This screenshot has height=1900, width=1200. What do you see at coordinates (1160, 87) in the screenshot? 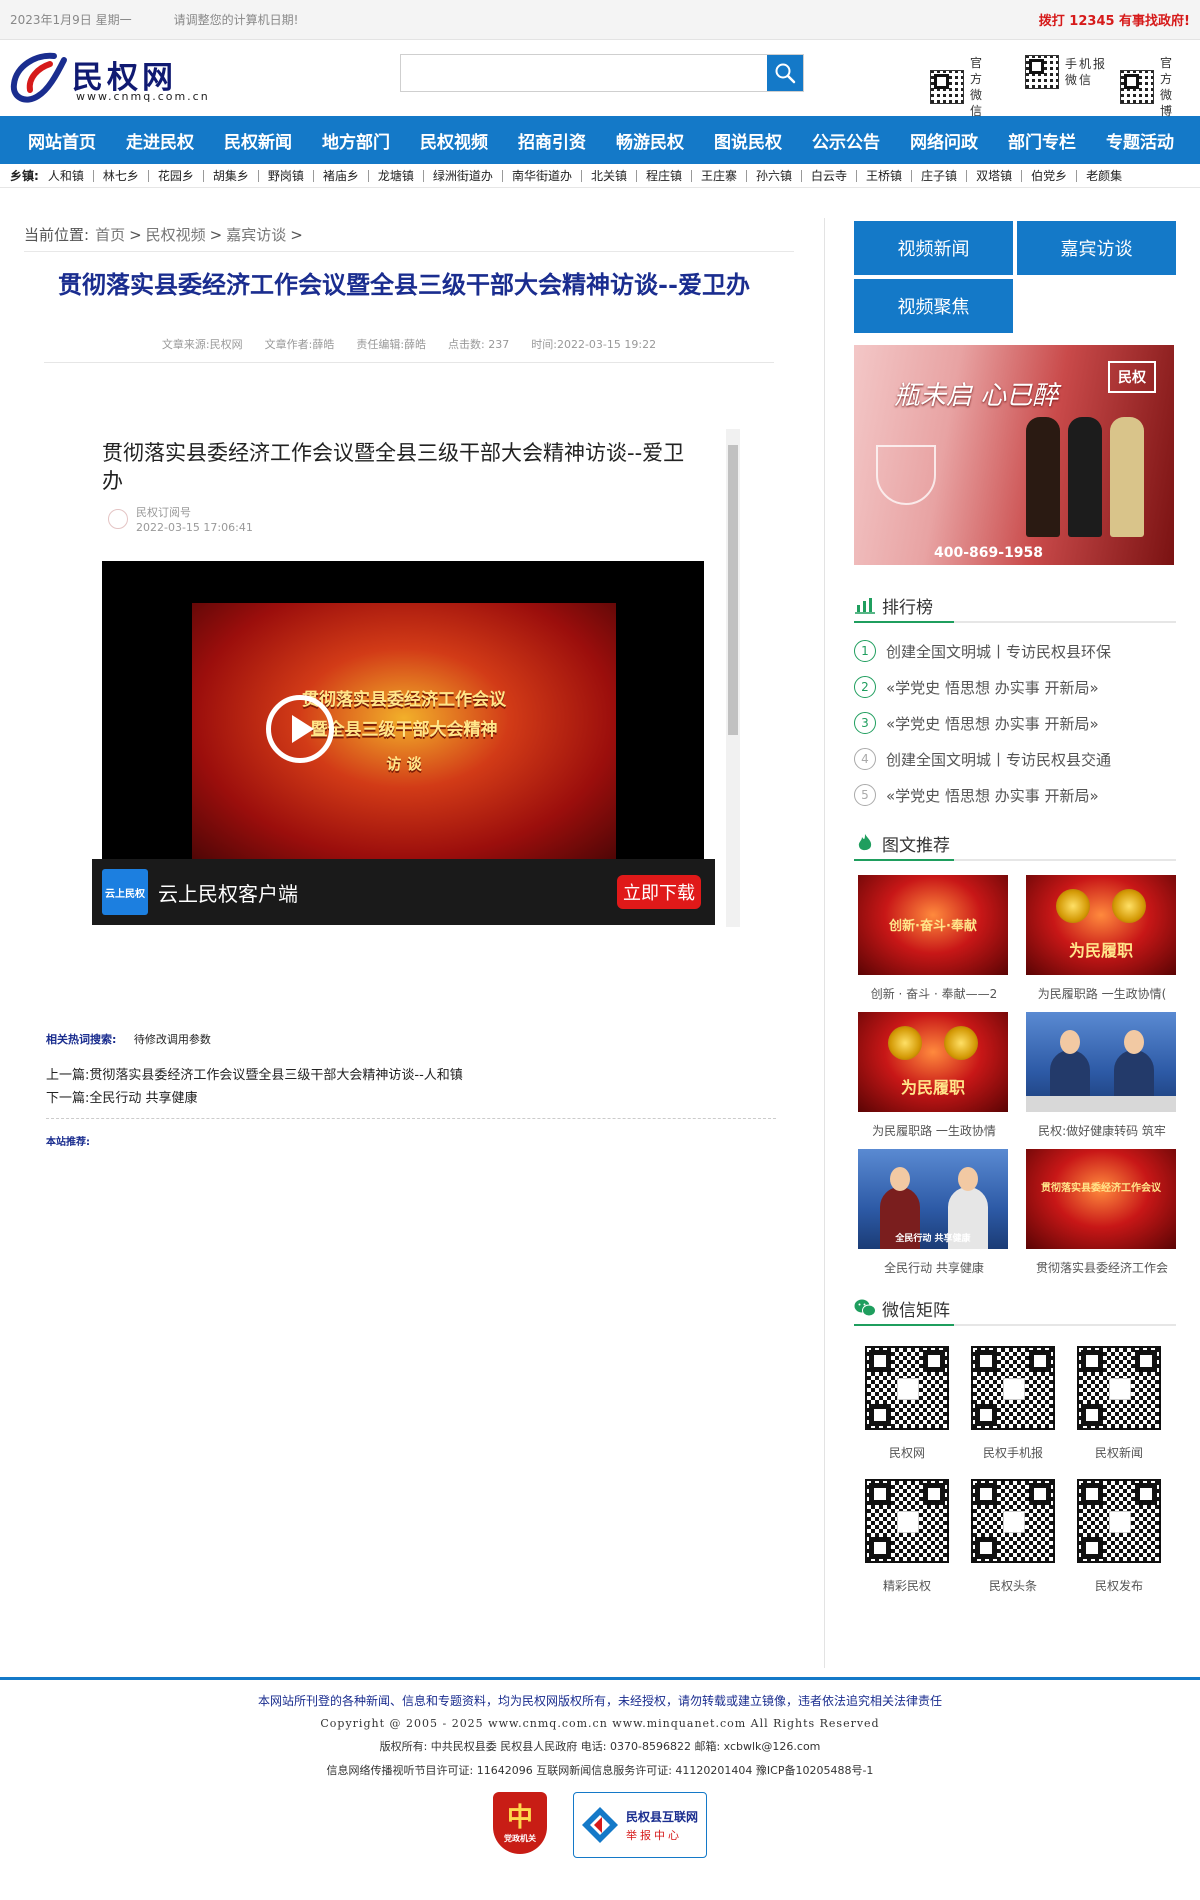
I see `qr-official-weibo: 官方微博` at bounding box center [1160, 87].